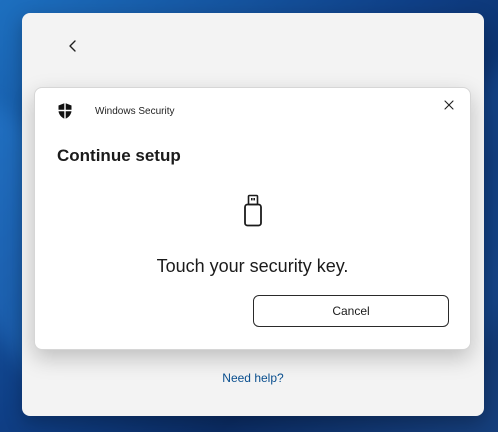 The height and width of the screenshot is (432, 498). I want to click on chevron-left-icon, so click(72, 46).